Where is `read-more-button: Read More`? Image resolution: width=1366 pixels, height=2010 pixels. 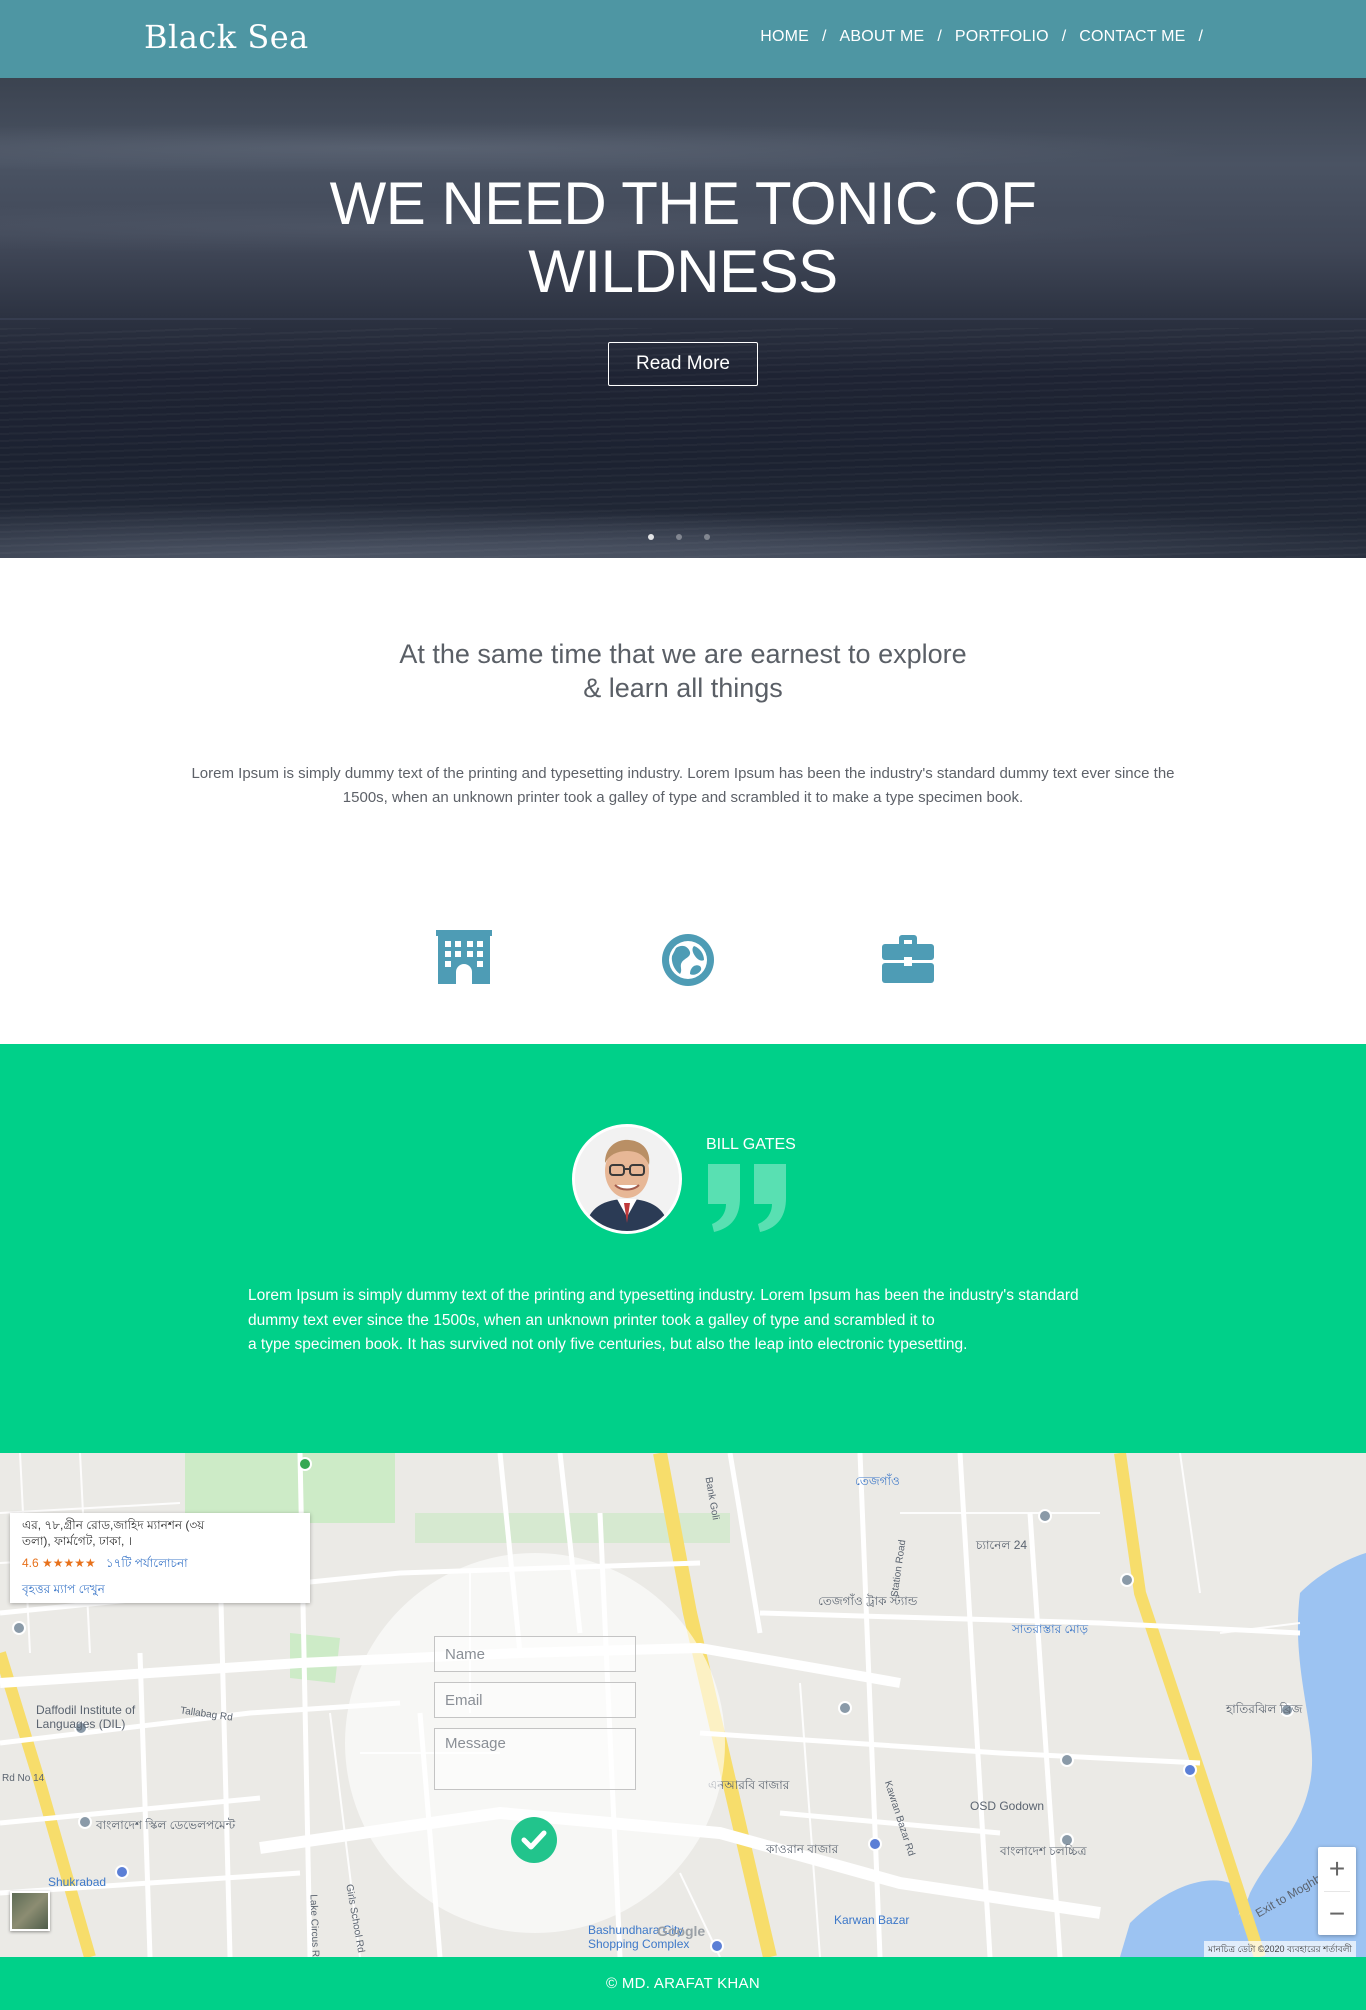 read-more-button: Read More is located at coordinates (683, 364).